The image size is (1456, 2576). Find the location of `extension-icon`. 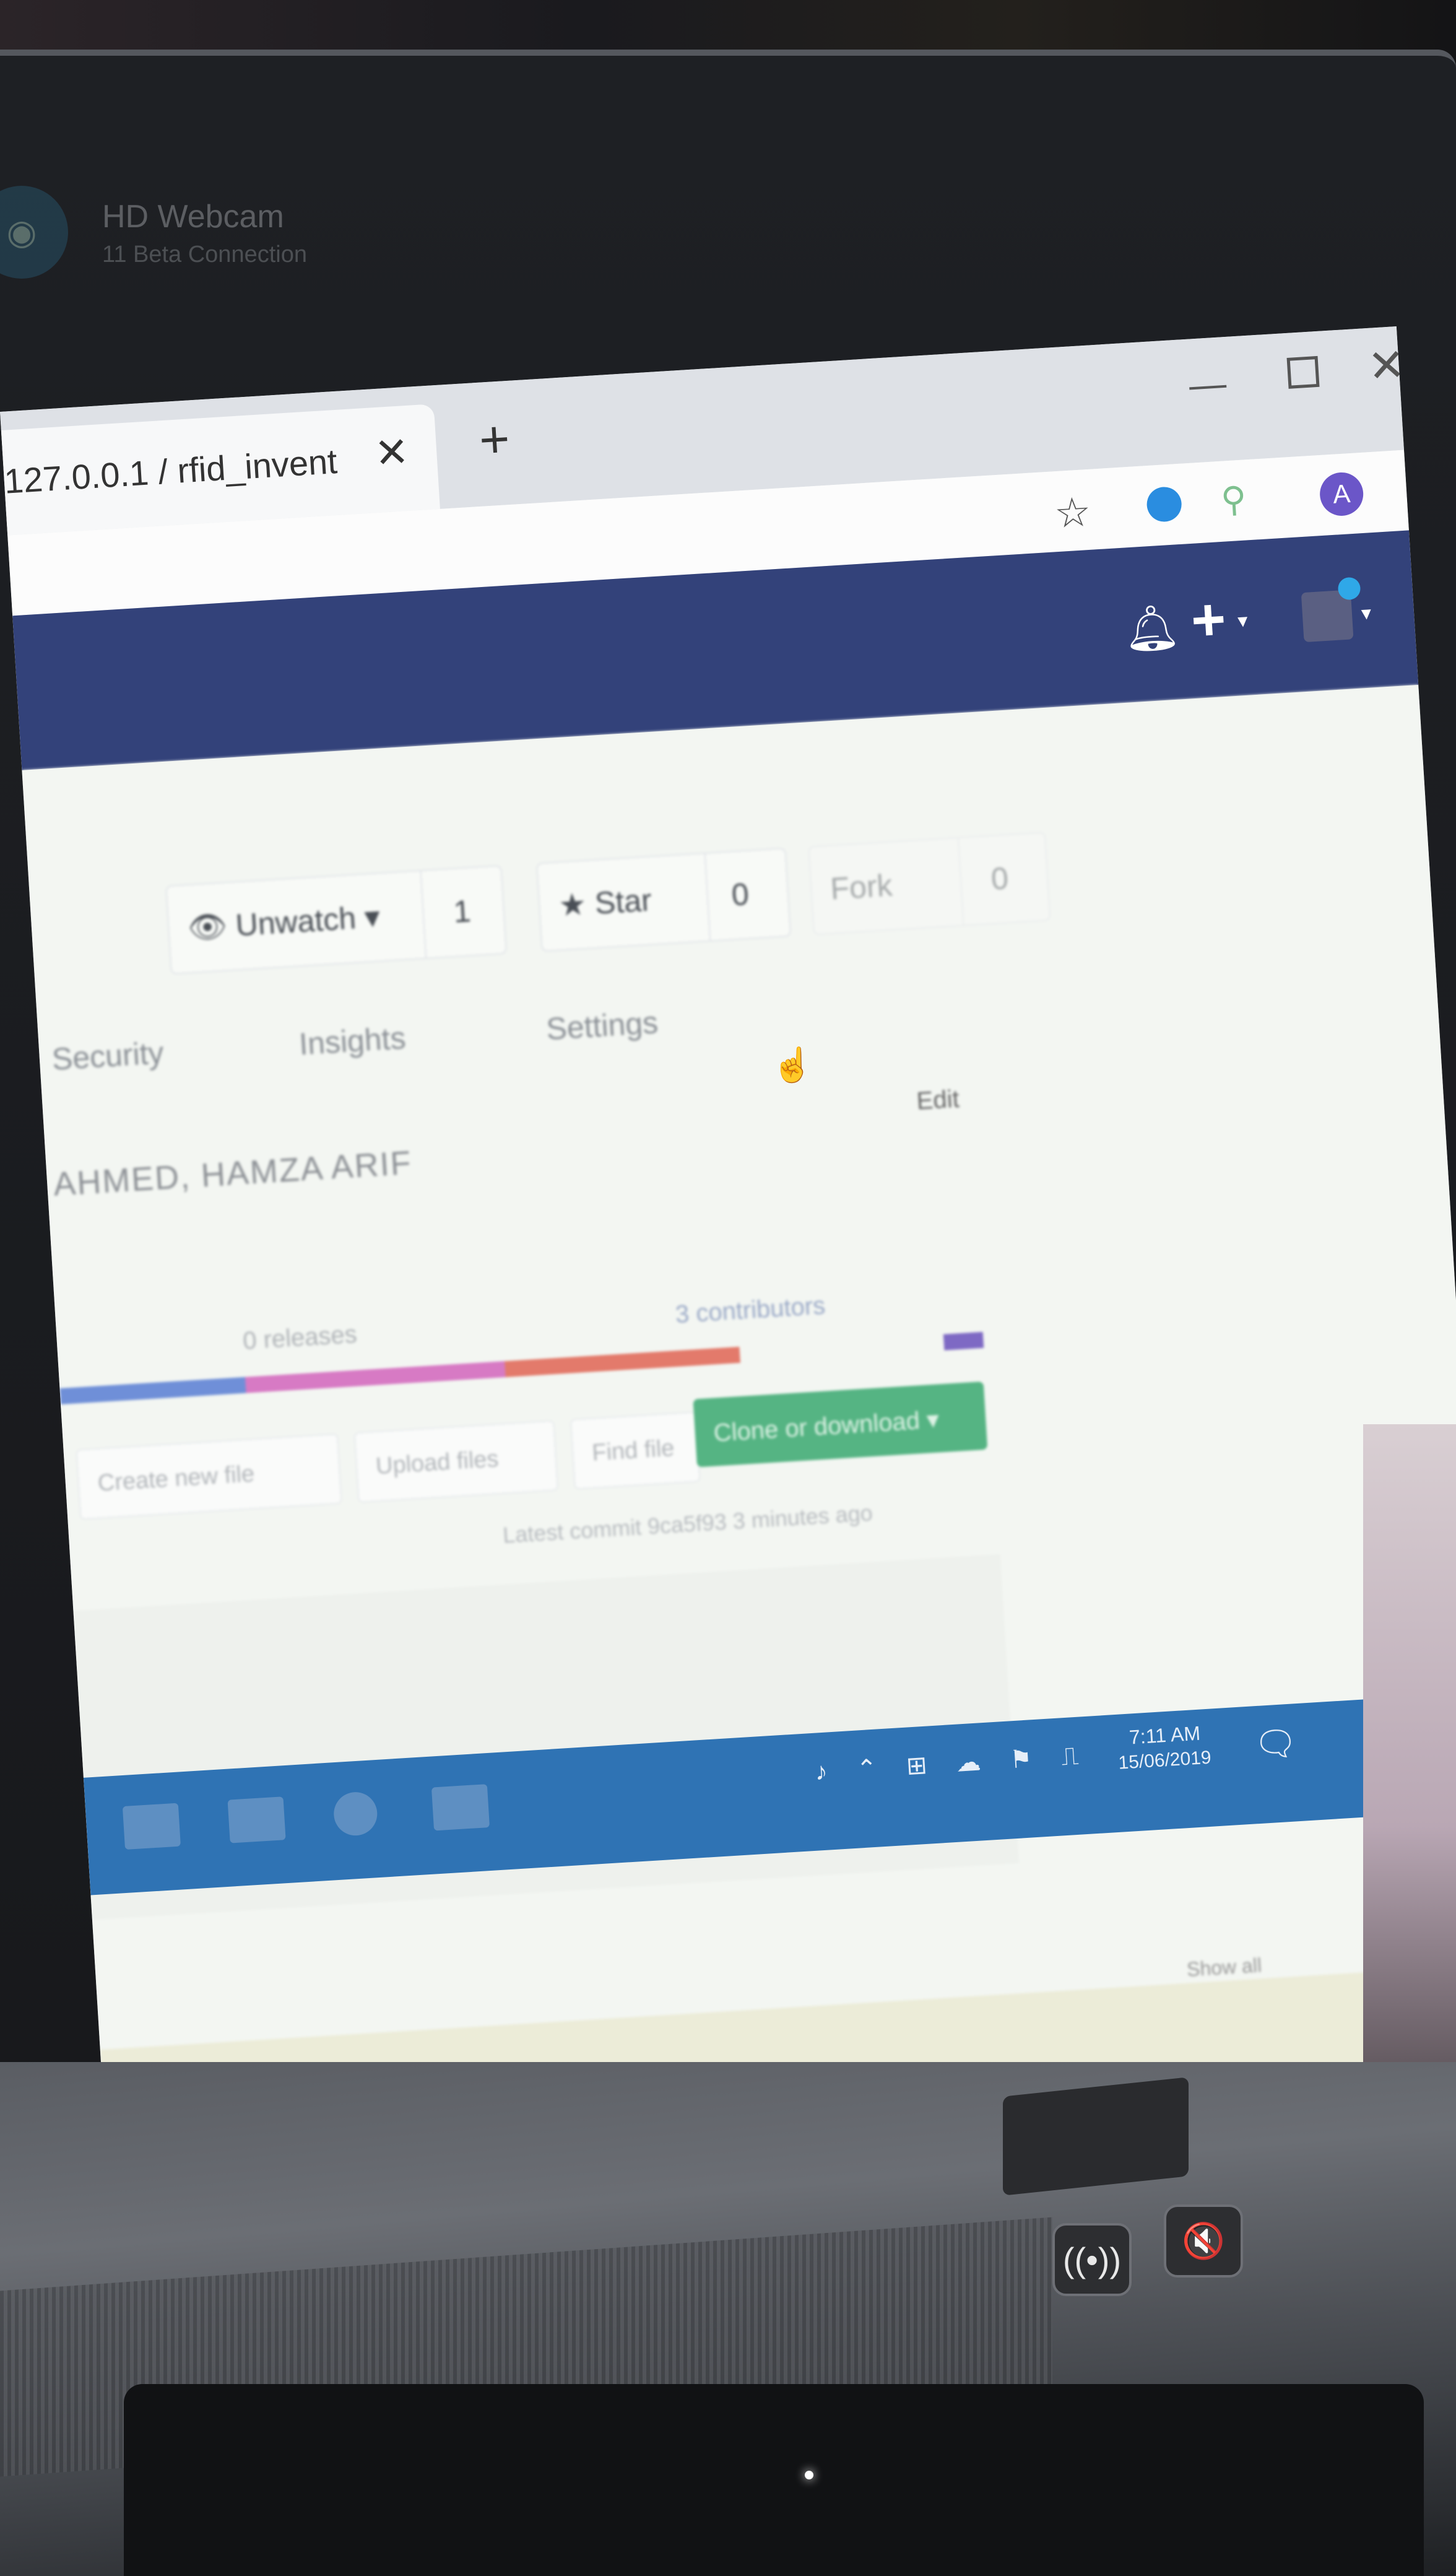

extension-icon is located at coordinates (1164, 504).